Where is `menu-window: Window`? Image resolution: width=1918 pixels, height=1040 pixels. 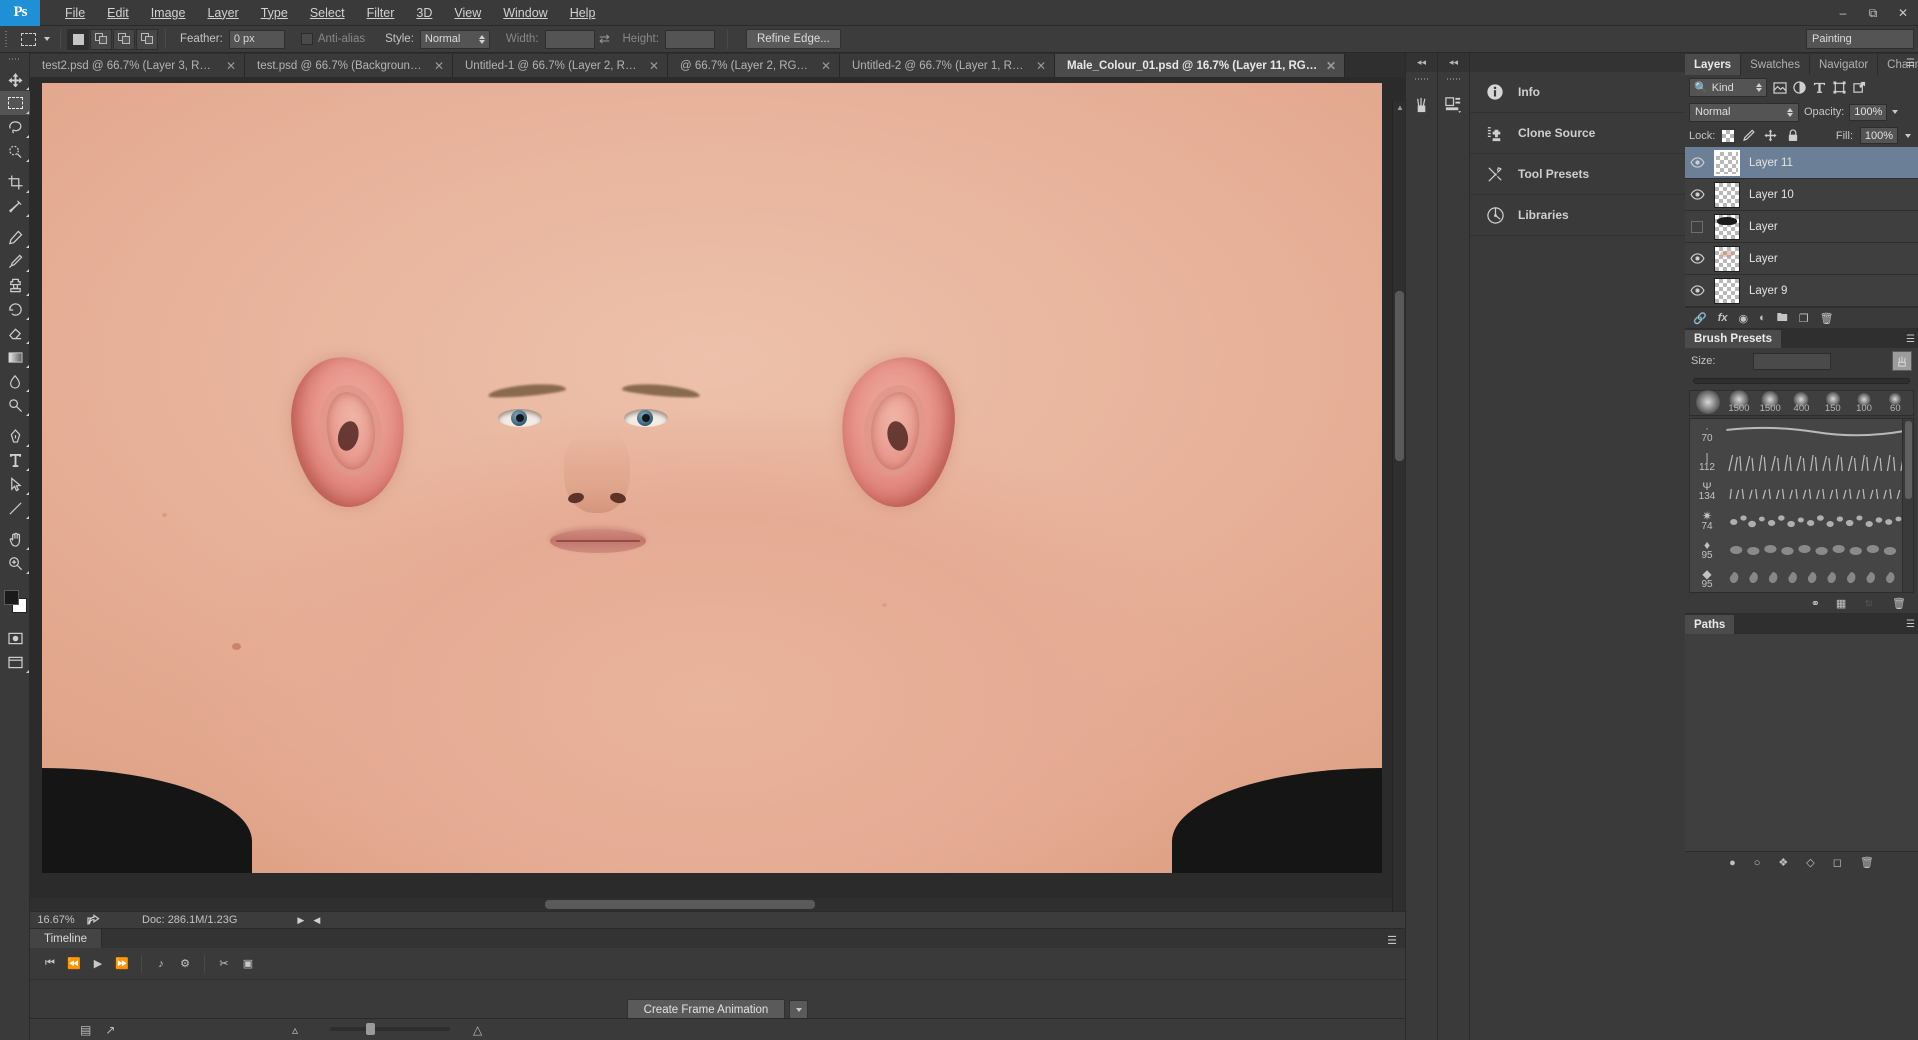 menu-window: Window is located at coordinates (525, 13).